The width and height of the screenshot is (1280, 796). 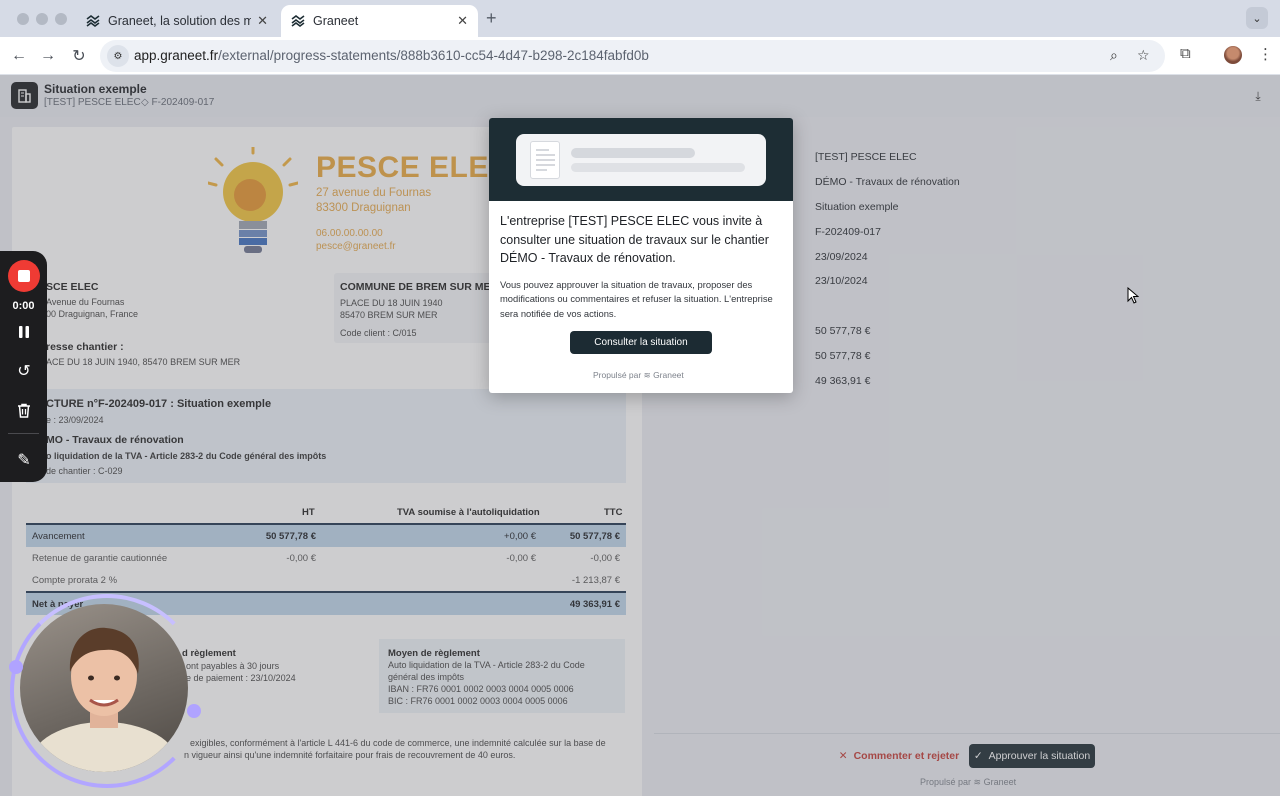 I want to click on document-preview-illustration, so click(x=641, y=160).